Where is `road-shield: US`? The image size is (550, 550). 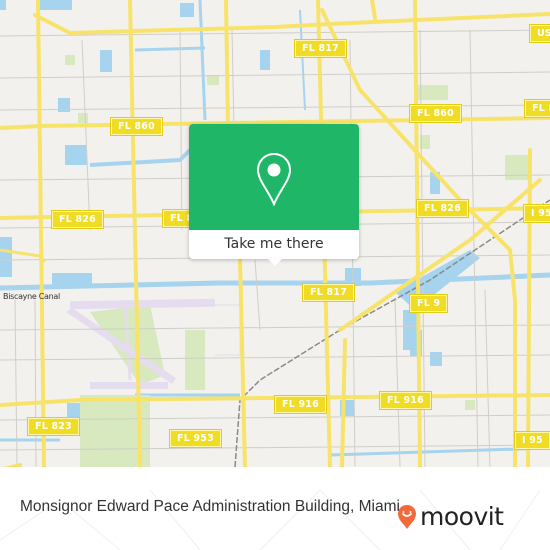
road-shield: US is located at coordinates (539, 33).